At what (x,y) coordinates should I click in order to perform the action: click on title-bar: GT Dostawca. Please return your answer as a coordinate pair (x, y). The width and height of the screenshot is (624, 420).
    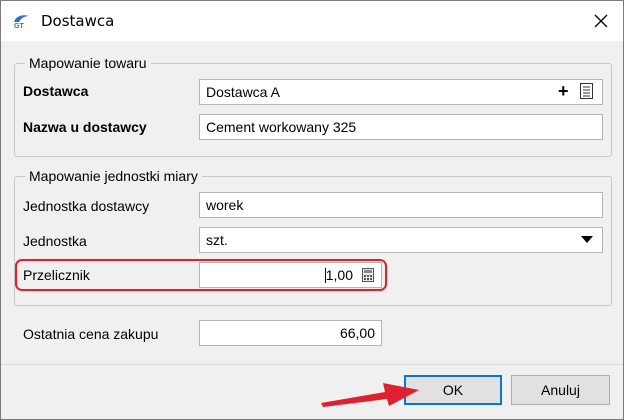
    Looking at the image, I should click on (312, 21).